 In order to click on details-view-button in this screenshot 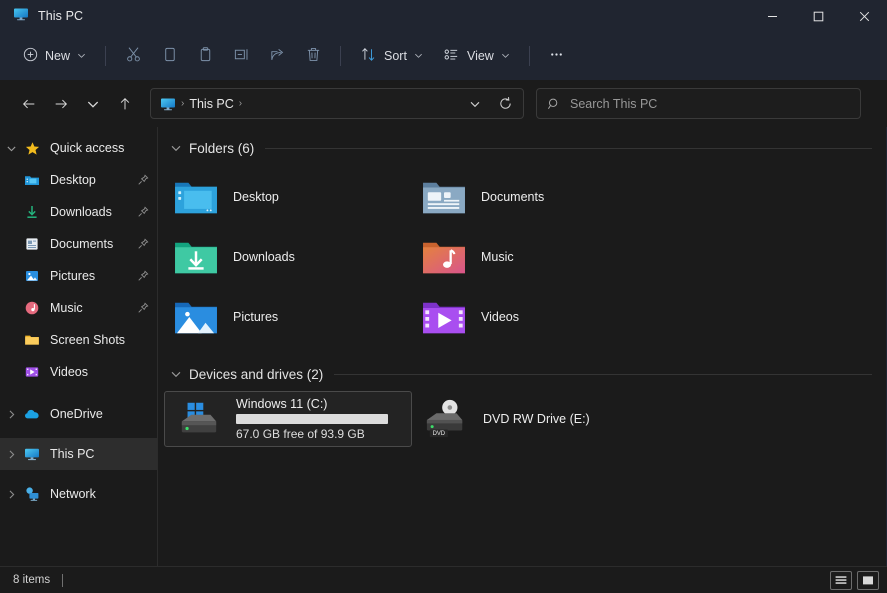, I will do `click(841, 580)`.